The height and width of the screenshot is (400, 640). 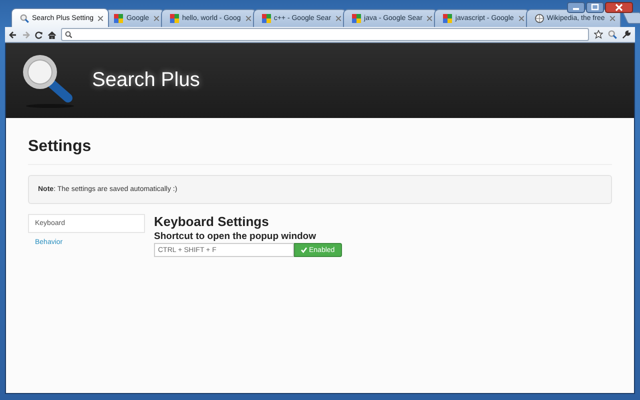 What do you see at coordinates (68, 34) in the screenshot?
I see `search-icon` at bounding box center [68, 34].